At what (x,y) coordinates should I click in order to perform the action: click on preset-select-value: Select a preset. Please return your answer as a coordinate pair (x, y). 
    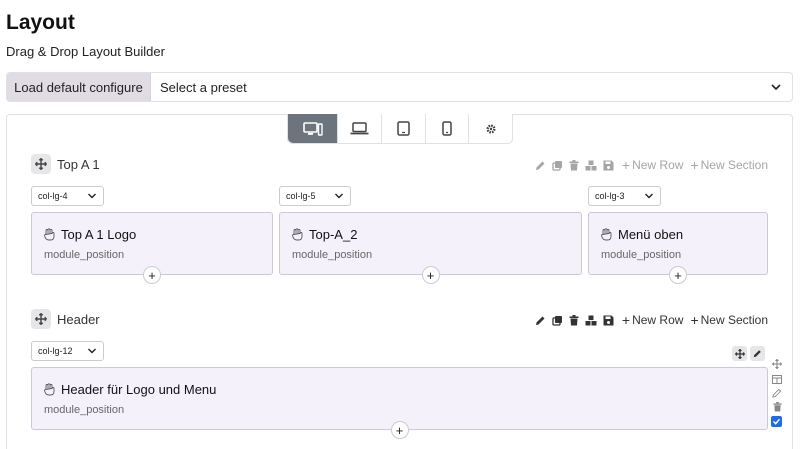
    Looking at the image, I should click on (203, 87).